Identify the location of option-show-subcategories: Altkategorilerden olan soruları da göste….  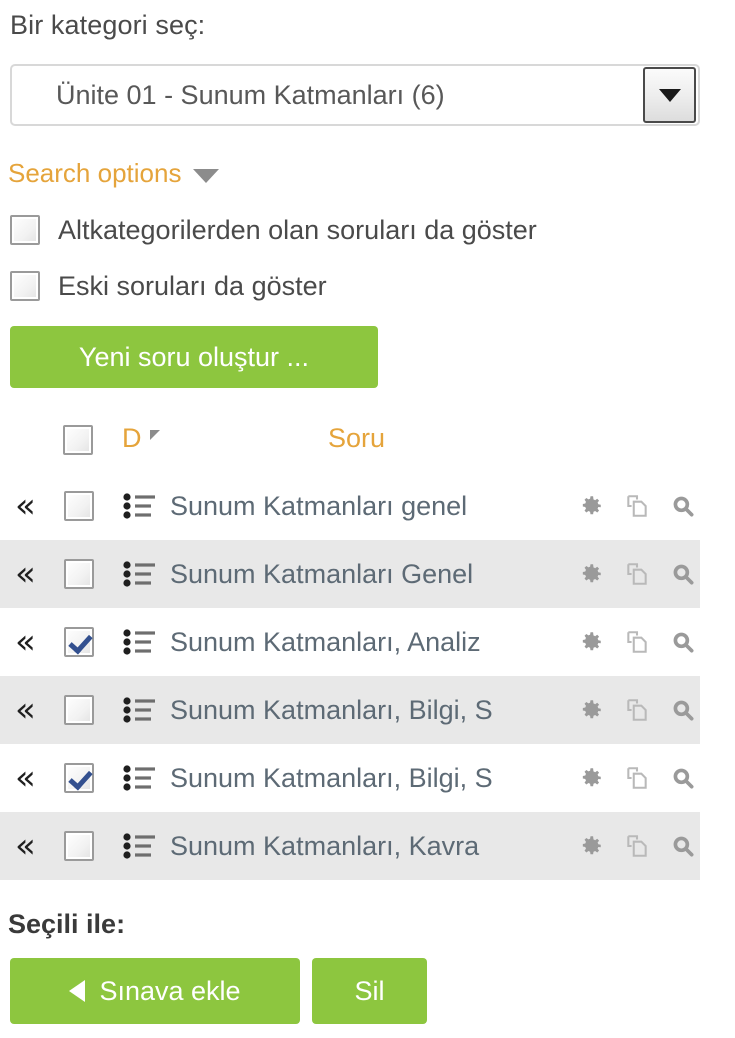
(273, 230).